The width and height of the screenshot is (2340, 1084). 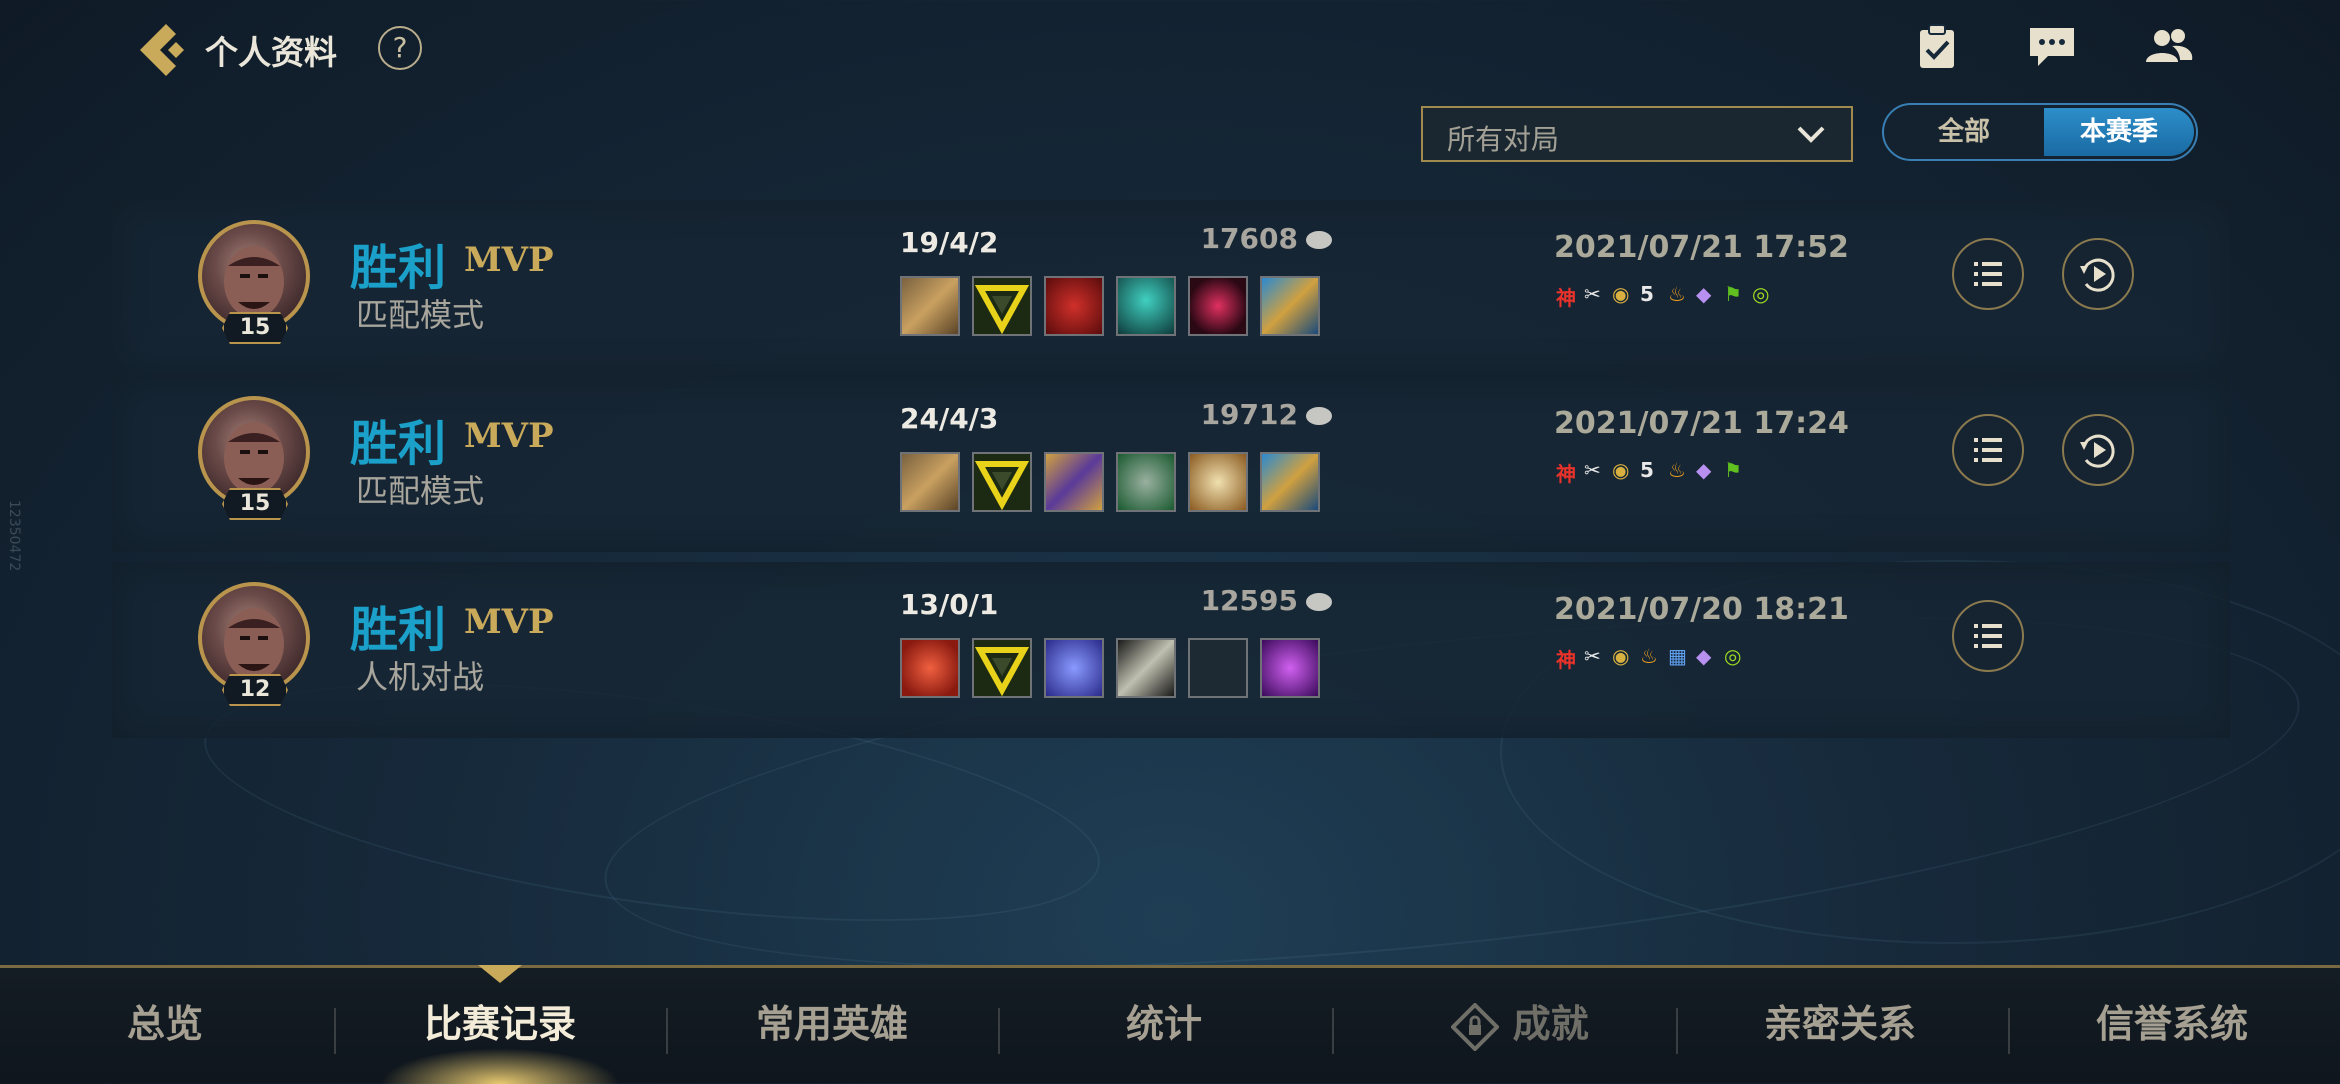 I want to click on back-button, so click(x=162, y=50).